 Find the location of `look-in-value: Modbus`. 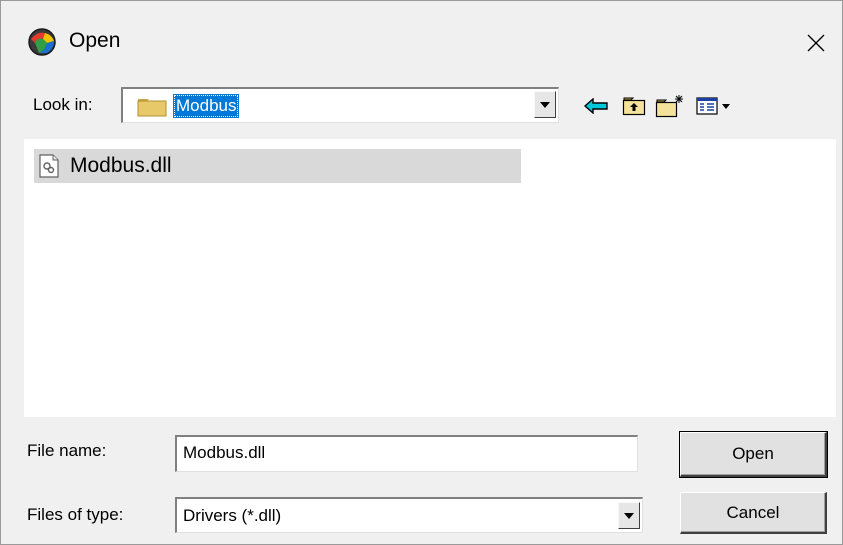

look-in-value: Modbus is located at coordinates (206, 106).